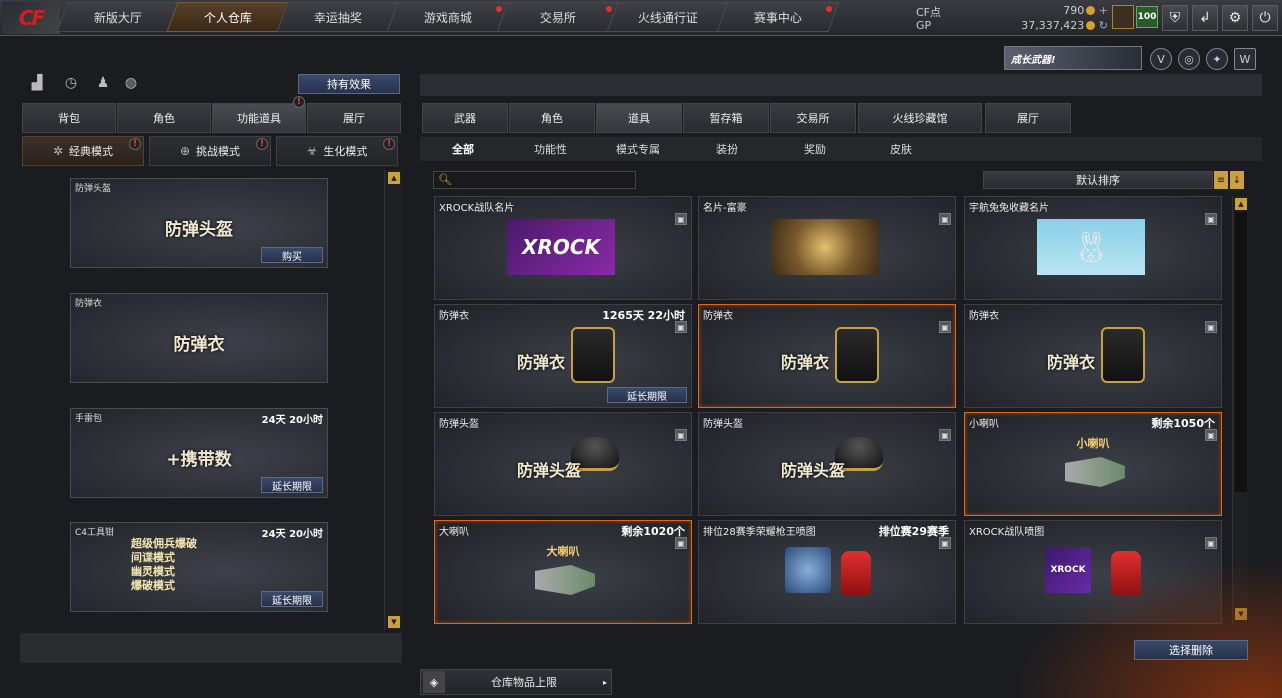  I want to click on item-action-button: 购买, so click(292, 255).